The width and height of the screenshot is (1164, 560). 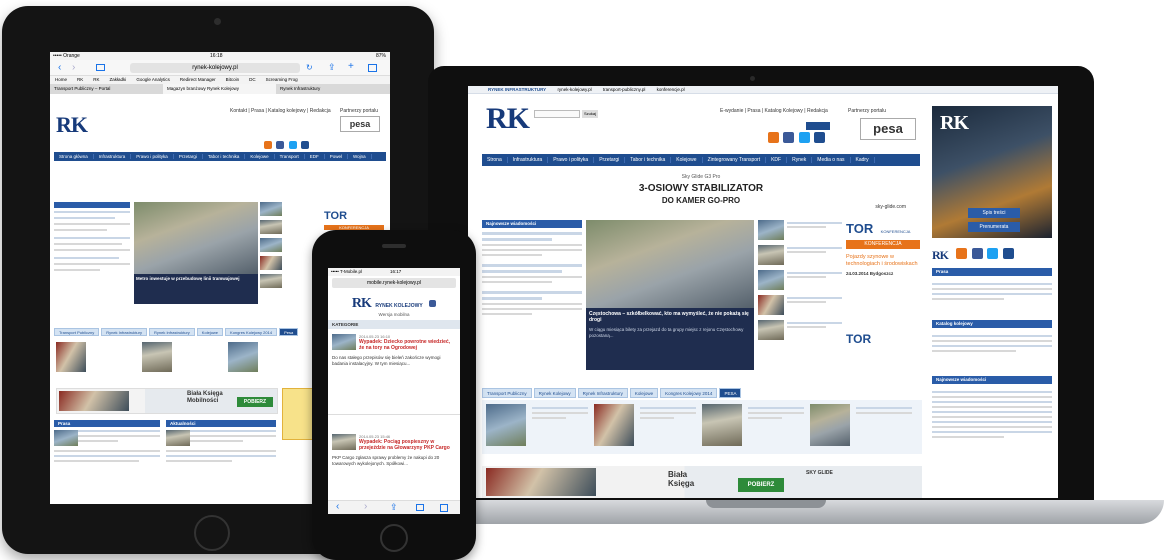 I want to click on nav-item: Infrastruktura, so click(x=113, y=156).